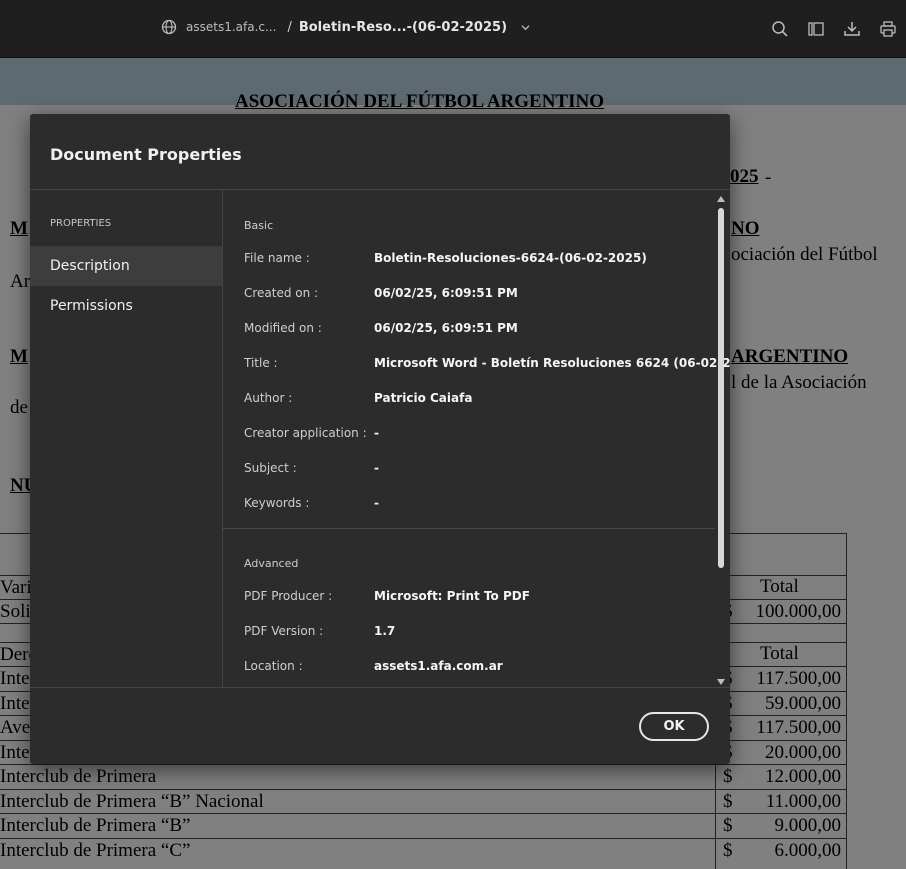  Describe the element at coordinates (808, 850) in the screenshot. I see `row-value: 6.000,00` at that location.